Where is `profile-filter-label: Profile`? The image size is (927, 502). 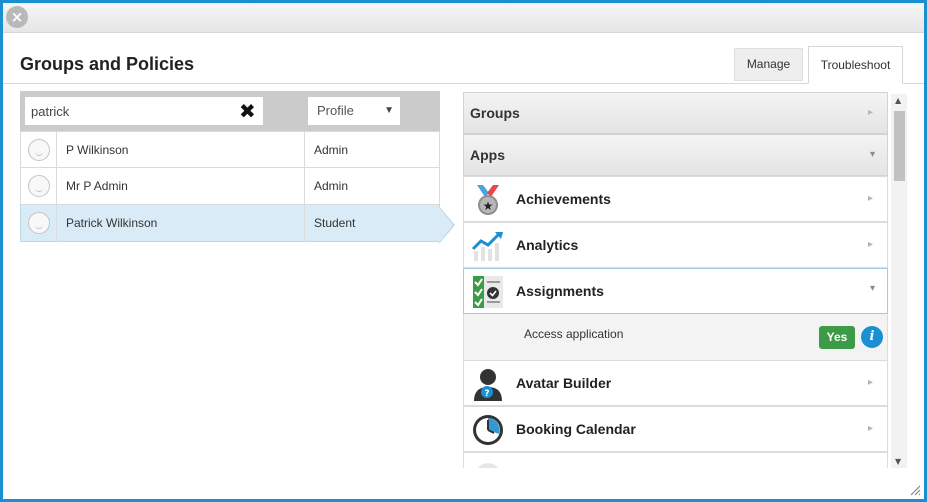 profile-filter-label: Profile is located at coordinates (335, 110).